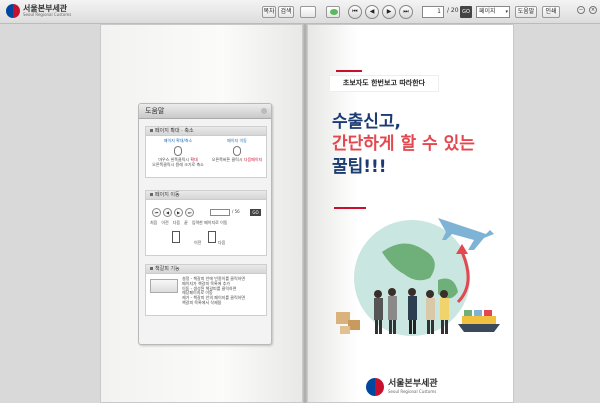  I want to click on minimize-icon: −, so click(581, 10).